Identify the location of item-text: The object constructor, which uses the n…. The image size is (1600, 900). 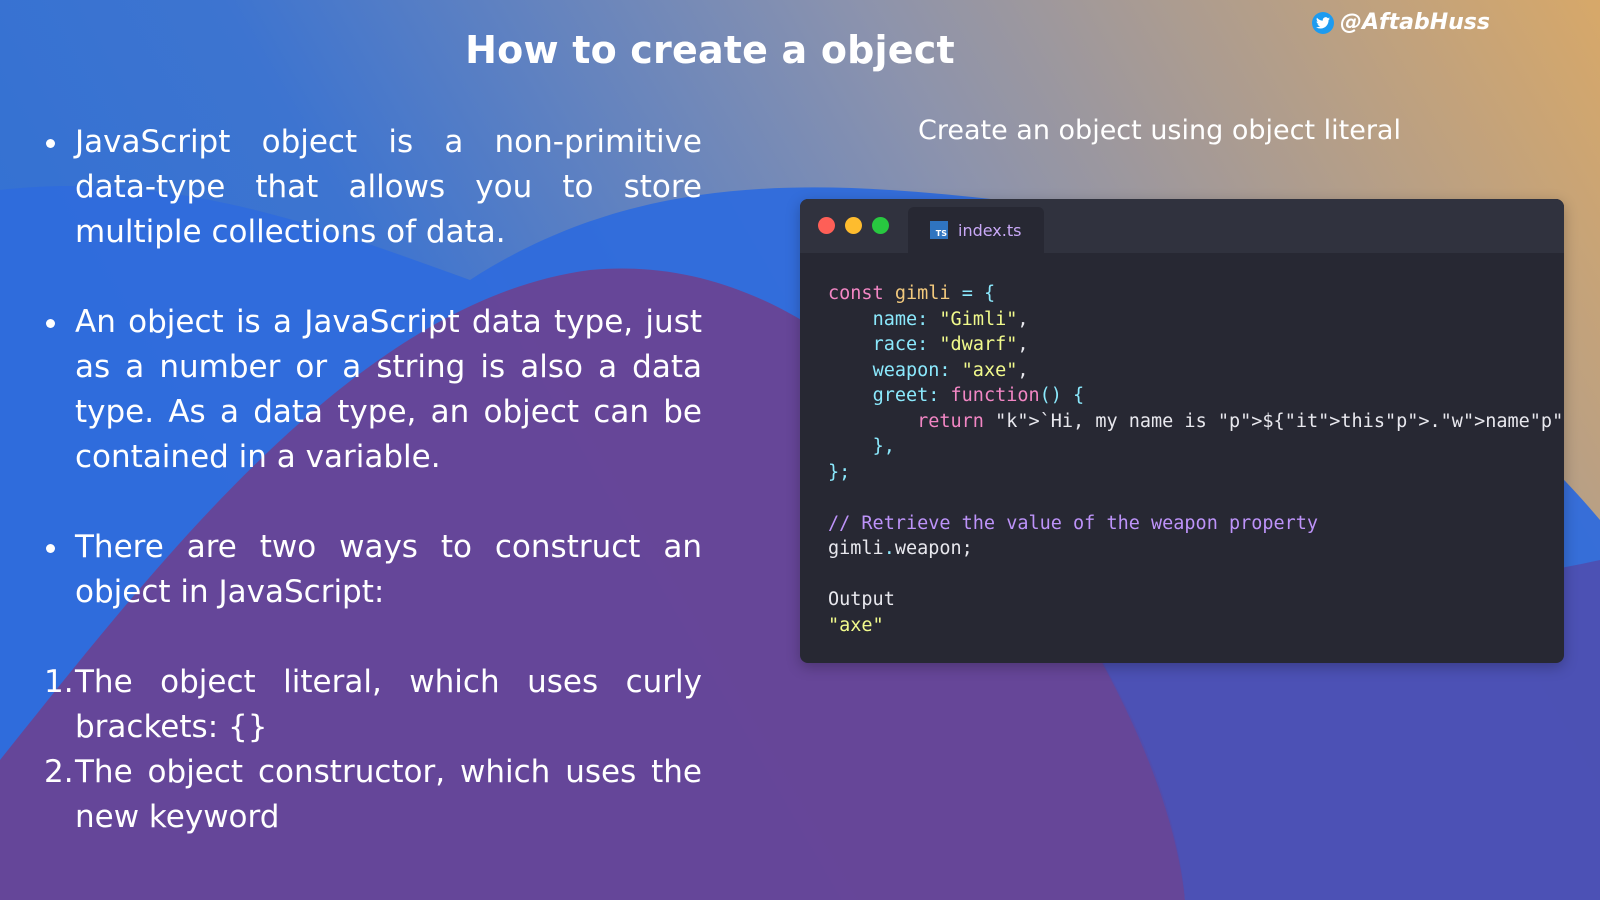
(388, 794).